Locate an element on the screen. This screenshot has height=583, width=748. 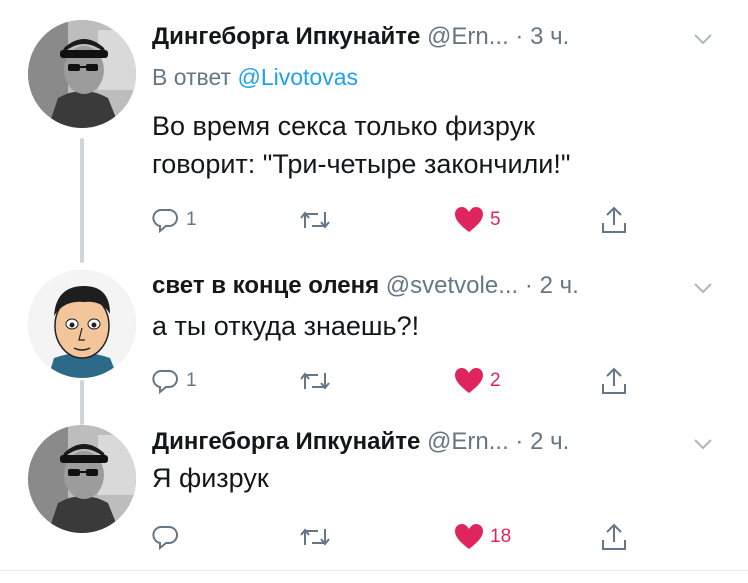
like-count: 2 is located at coordinates (495, 380).